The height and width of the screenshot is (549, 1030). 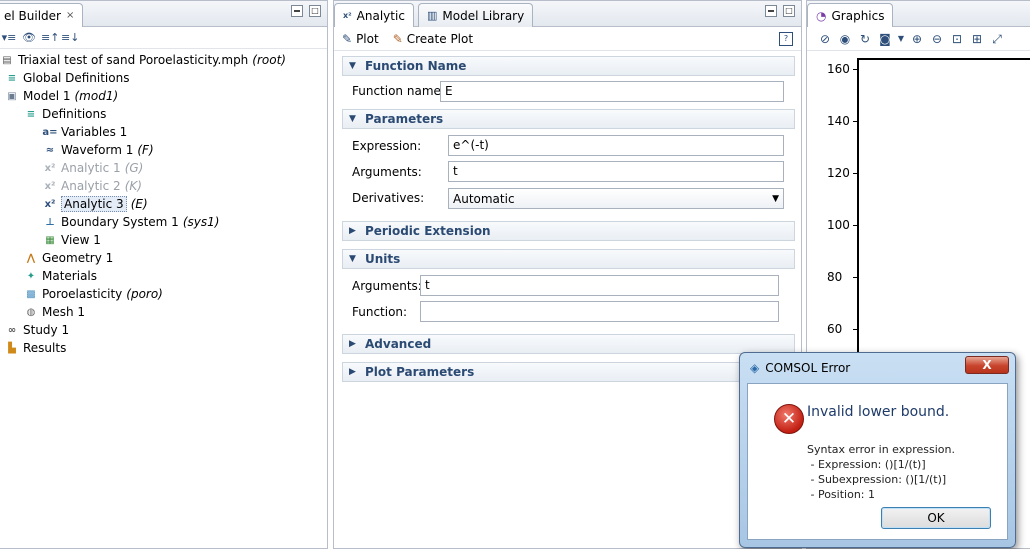 I want to click on tab-analytic-label: Analytic, so click(x=380, y=15).